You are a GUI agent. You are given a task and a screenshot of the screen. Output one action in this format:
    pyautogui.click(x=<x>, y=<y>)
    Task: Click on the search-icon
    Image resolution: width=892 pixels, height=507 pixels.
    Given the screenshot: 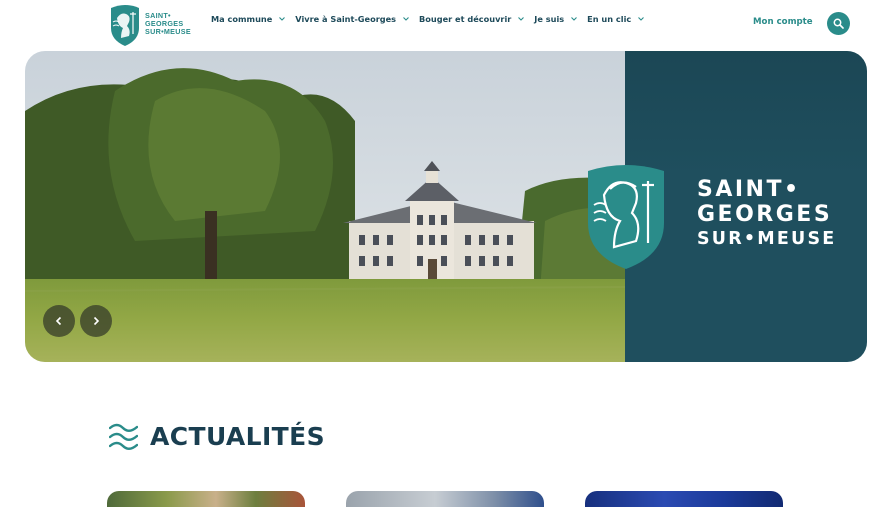 What is the action you would take?
    pyautogui.click(x=838, y=23)
    